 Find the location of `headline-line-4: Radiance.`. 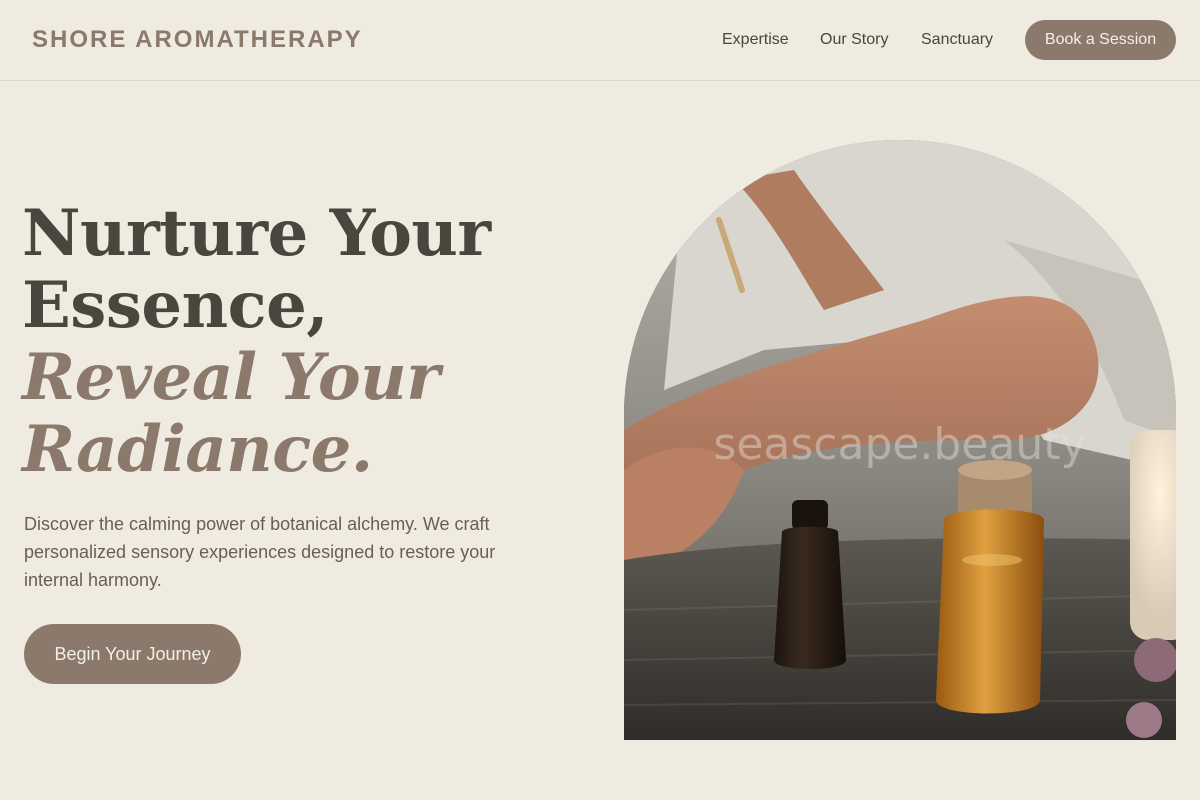

headline-line-4: Radiance. is located at coordinates (197, 449).